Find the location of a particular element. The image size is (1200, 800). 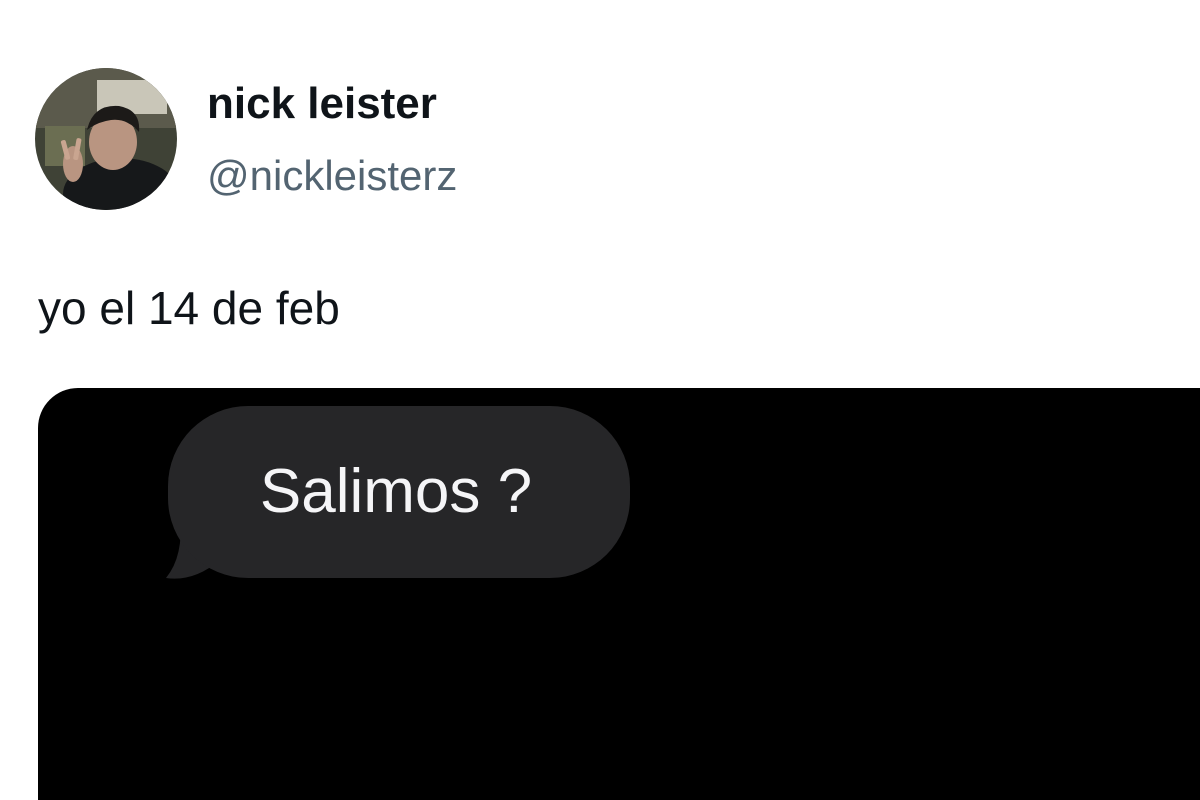

avatar-photo is located at coordinates (106, 139).